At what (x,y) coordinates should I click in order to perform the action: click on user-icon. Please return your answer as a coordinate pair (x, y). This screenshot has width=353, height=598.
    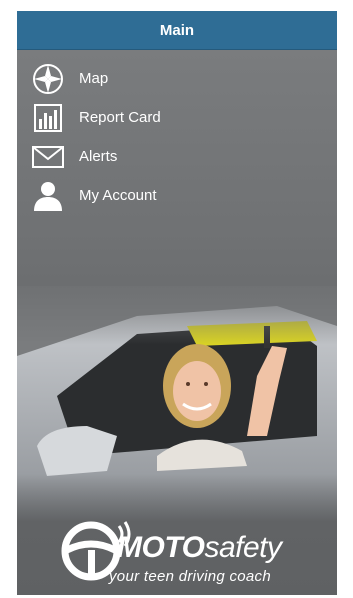
    Looking at the image, I should click on (48, 196).